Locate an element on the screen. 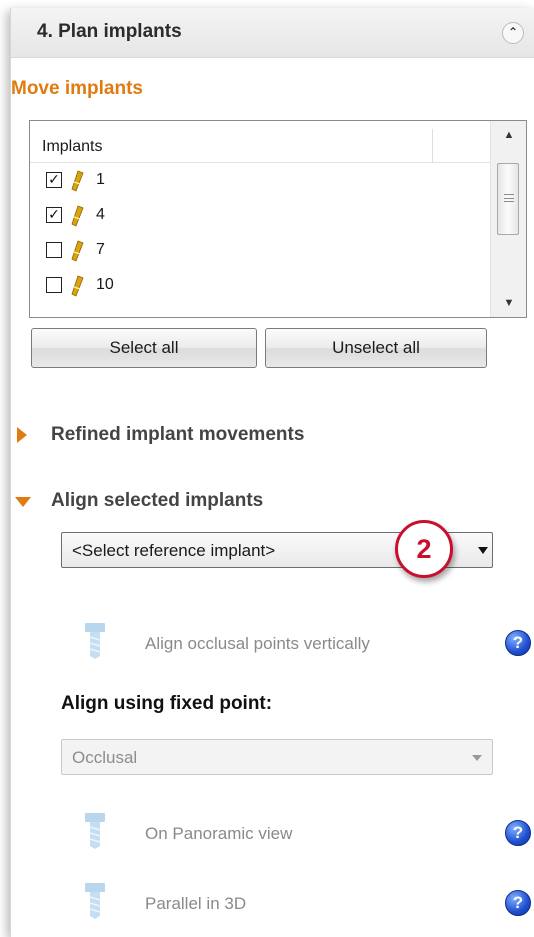  panel-header: 4. Plan implants ⌃ is located at coordinates (272, 33).